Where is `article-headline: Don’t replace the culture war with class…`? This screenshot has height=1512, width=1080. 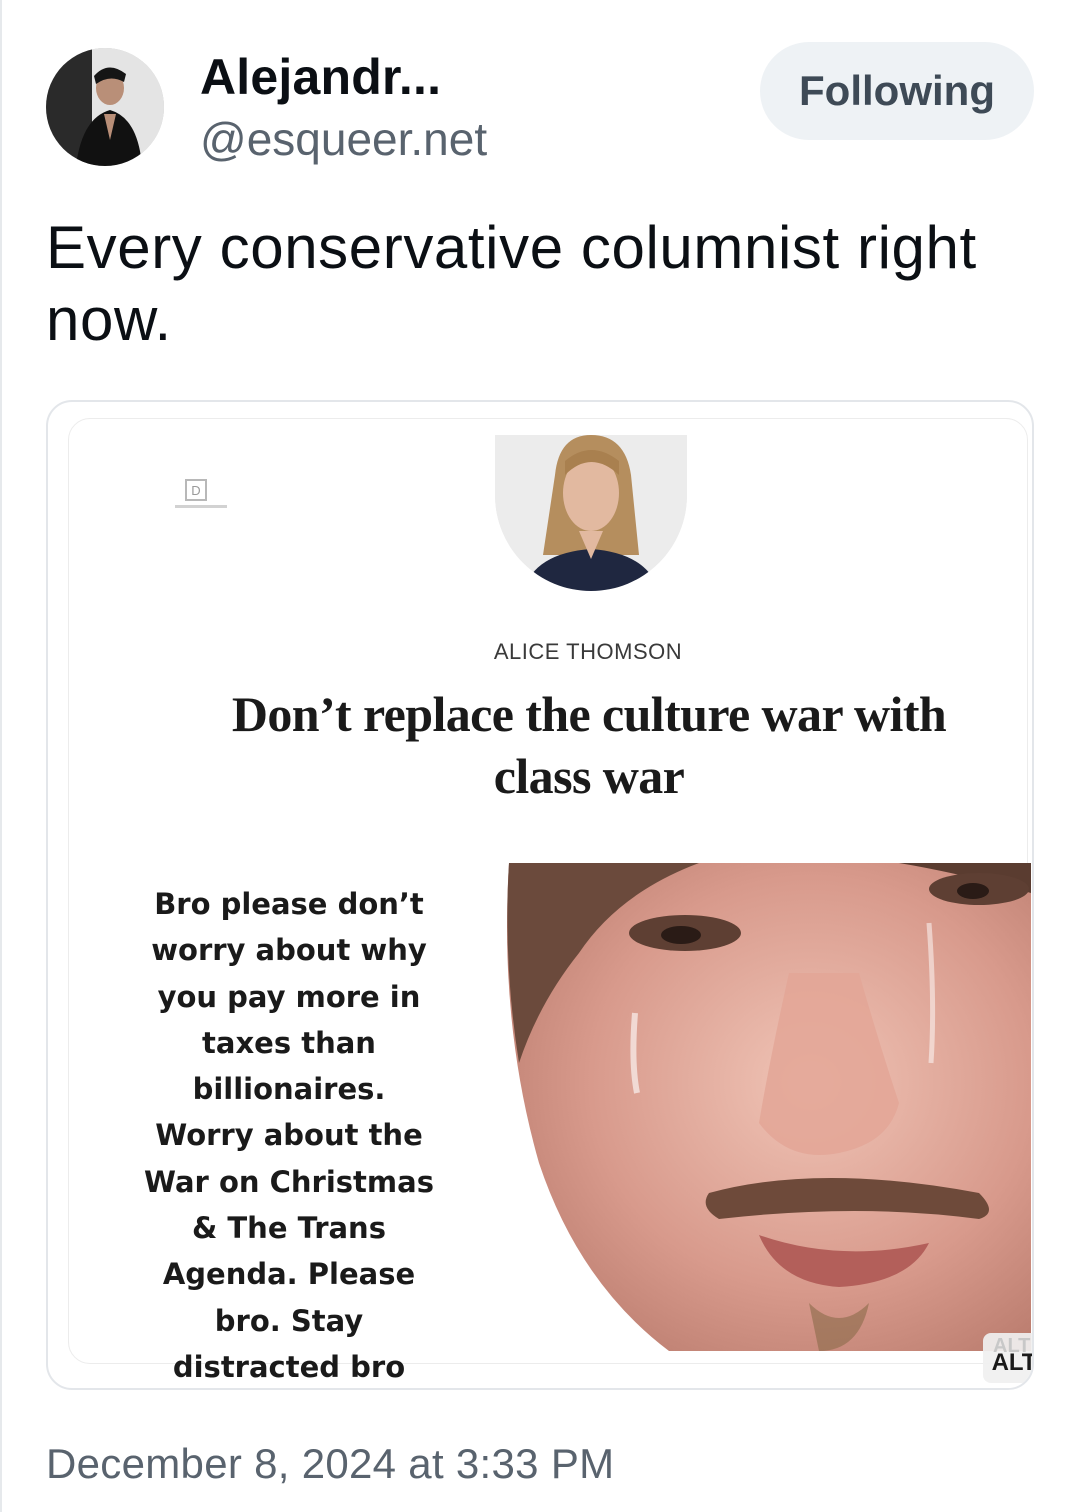 article-headline: Don’t replace the culture war with class… is located at coordinates (589, 745).